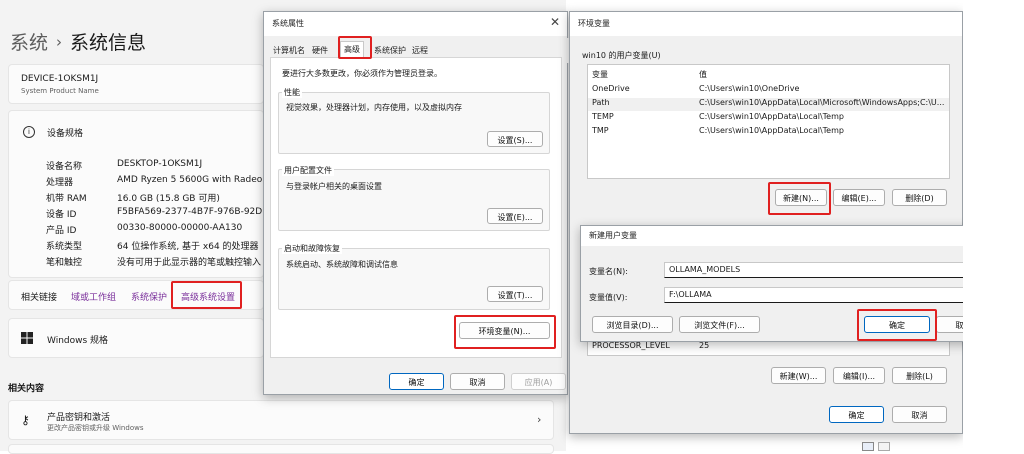  What do you see at coordinates (108, 43) in the screenshot?
I see `page-title: 系统信息` at bounding box center [108, 43].